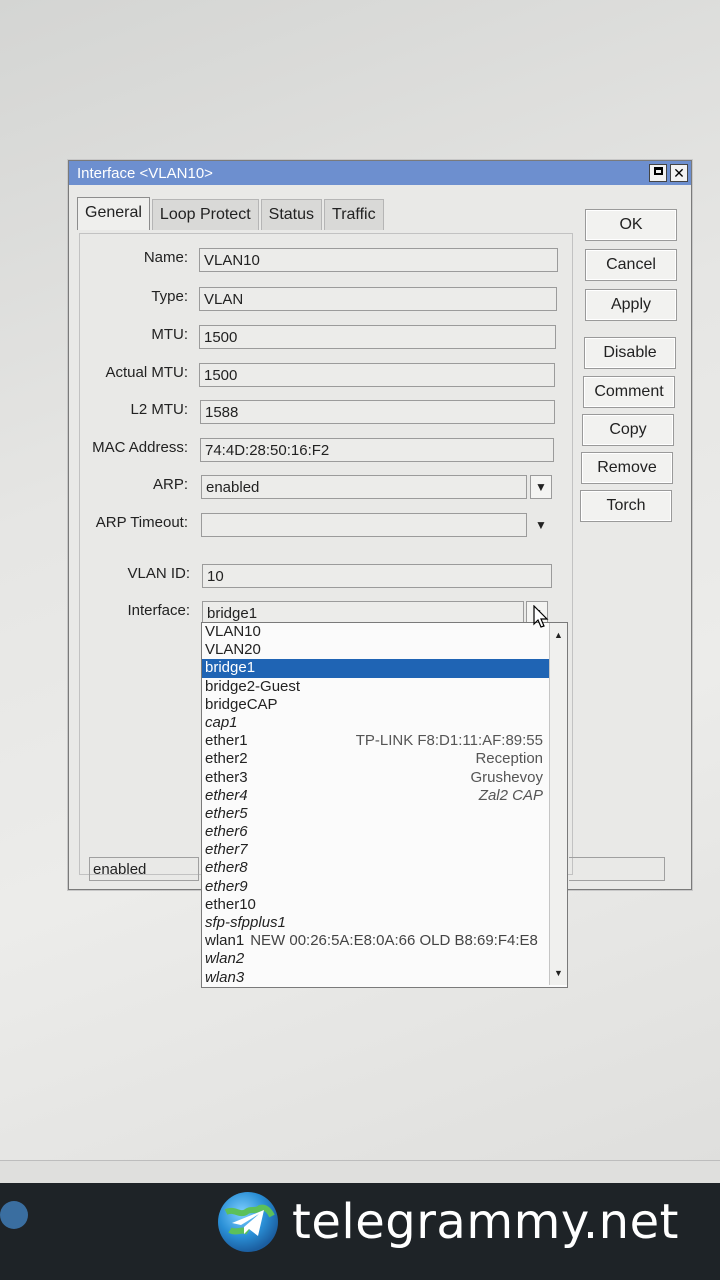 This screenshot has width=720, height=1280. I want to click on dropdown-item-name: ether8, so click(226, 868).